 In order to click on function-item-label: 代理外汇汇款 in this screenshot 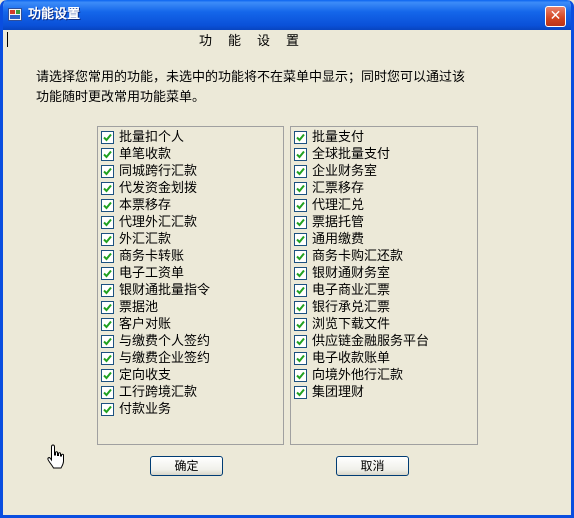, I will do `click(158, 222)`.